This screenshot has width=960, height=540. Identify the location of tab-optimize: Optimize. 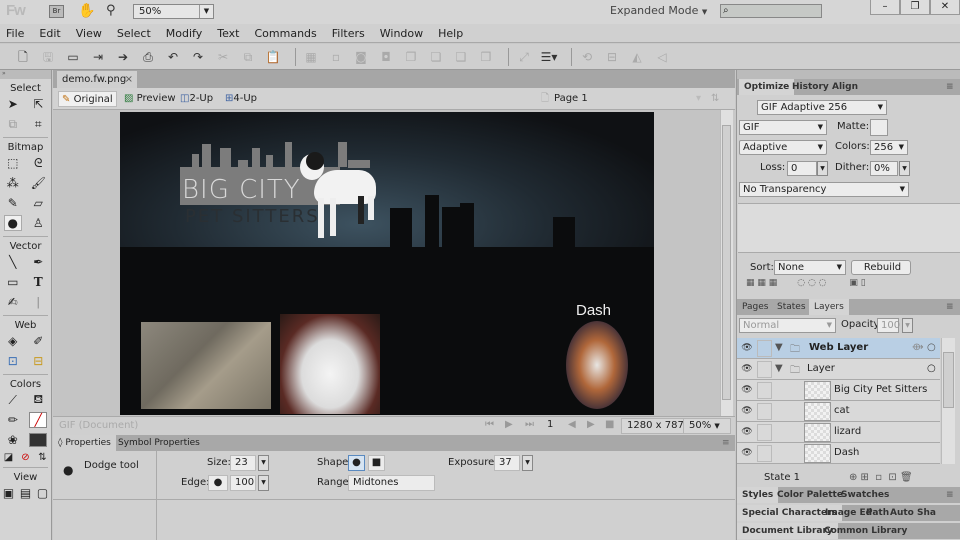
(767, 87).